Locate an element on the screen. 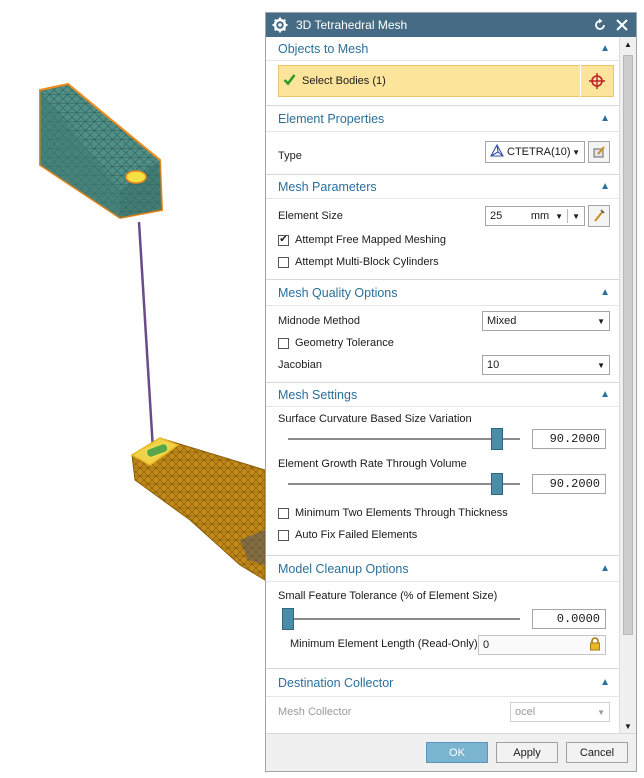 This screenshot has width=644, height=778. small-feature-slider-track is located at coordinates (404, 619).